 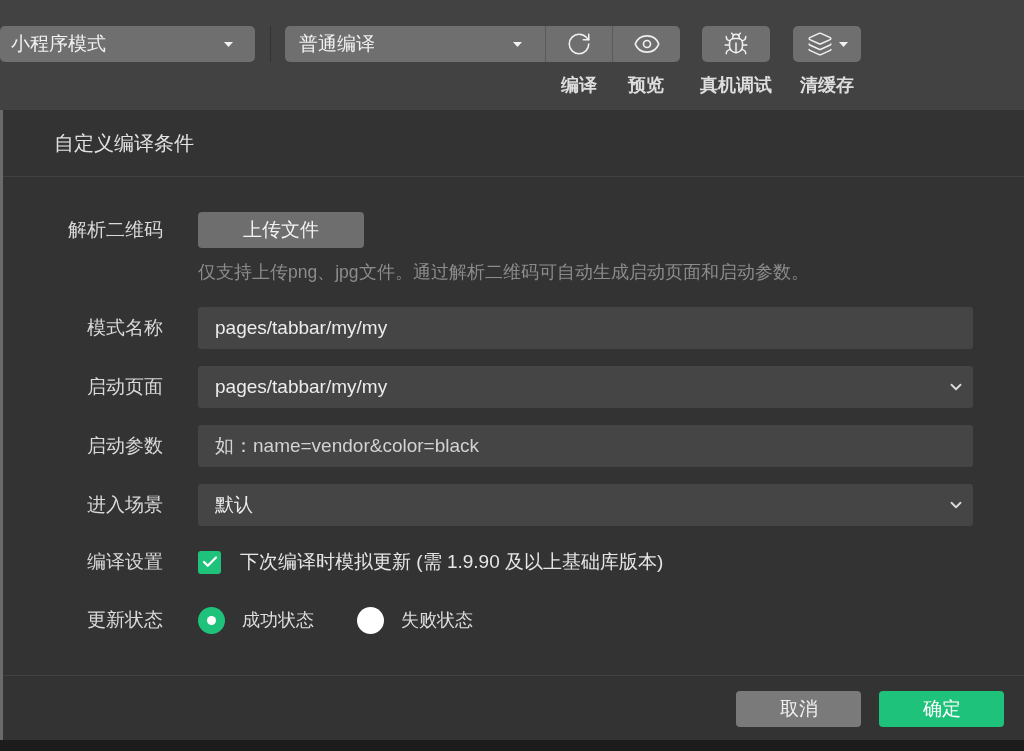 I want to click on tool-label: 清缓存, so click(x=827, y=85).